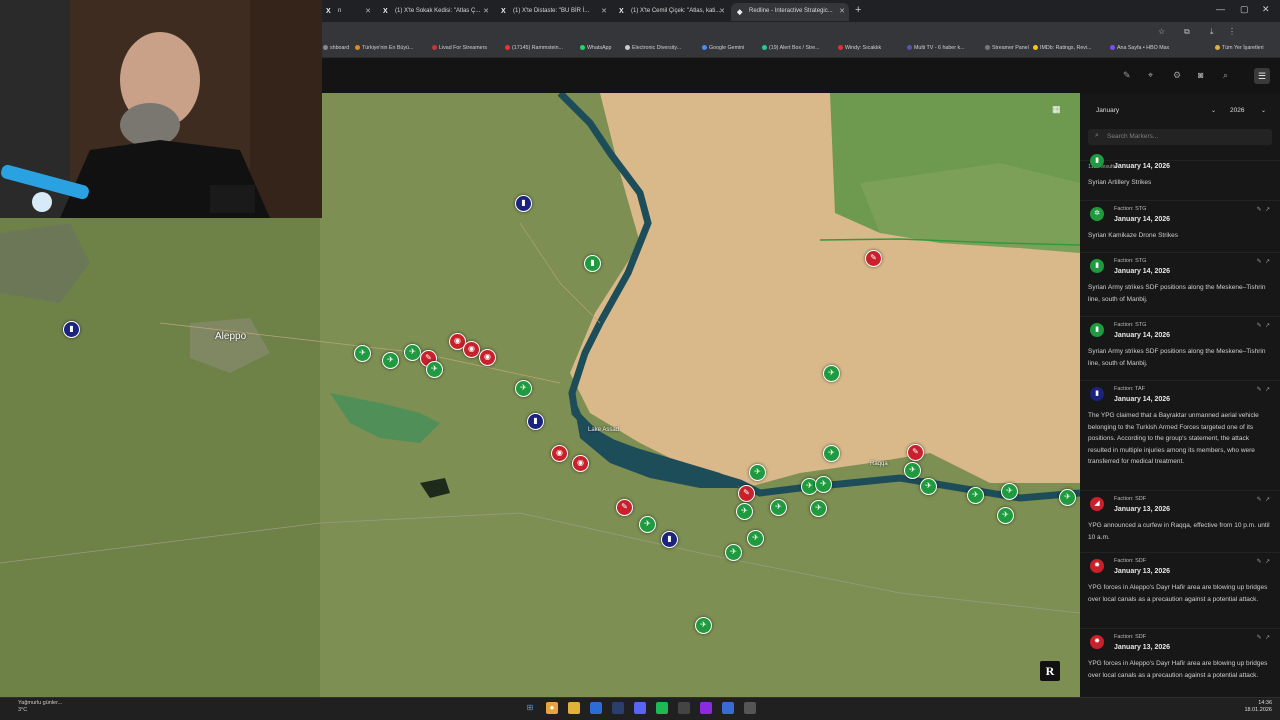 Image resolution: width=1280 pixels, height=720 pixels. I want to click on bookmark-item: Streamer Panel, so click(1007, 48).